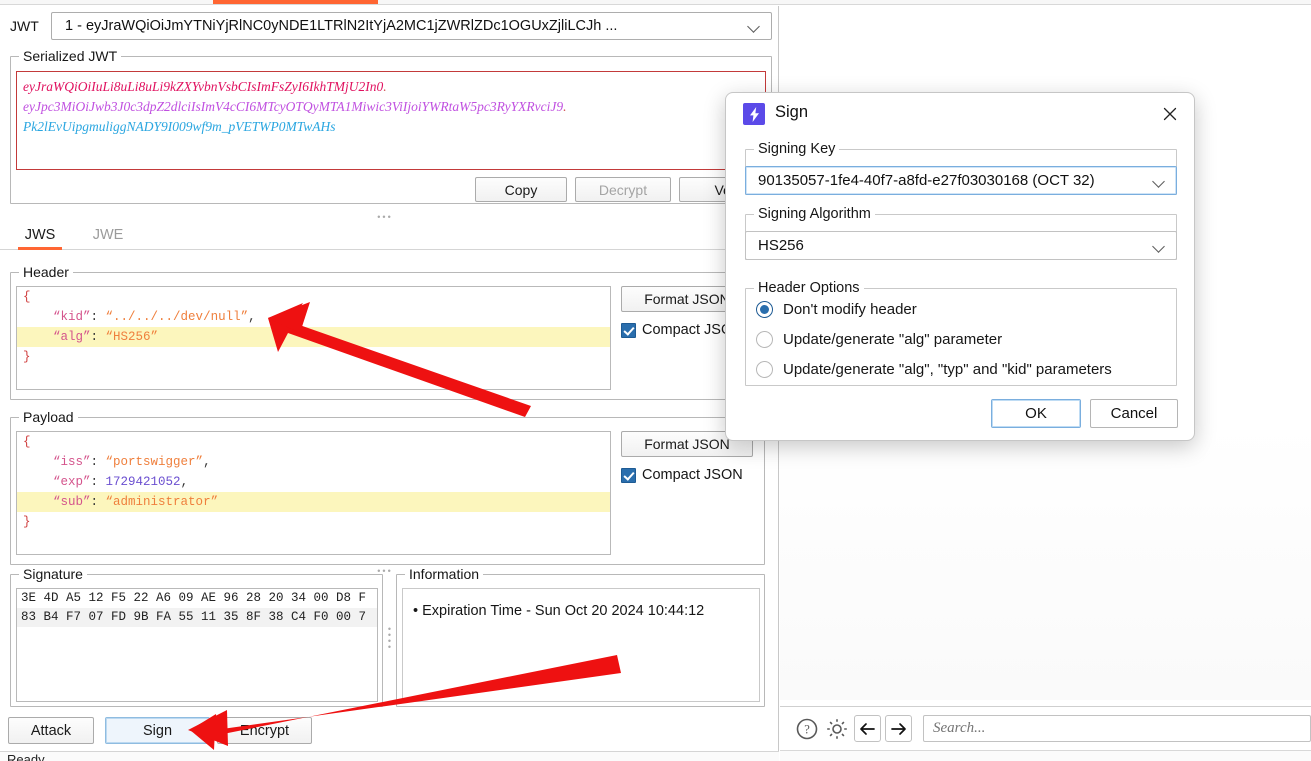  I want to click on search-box, so click(1117, 728).